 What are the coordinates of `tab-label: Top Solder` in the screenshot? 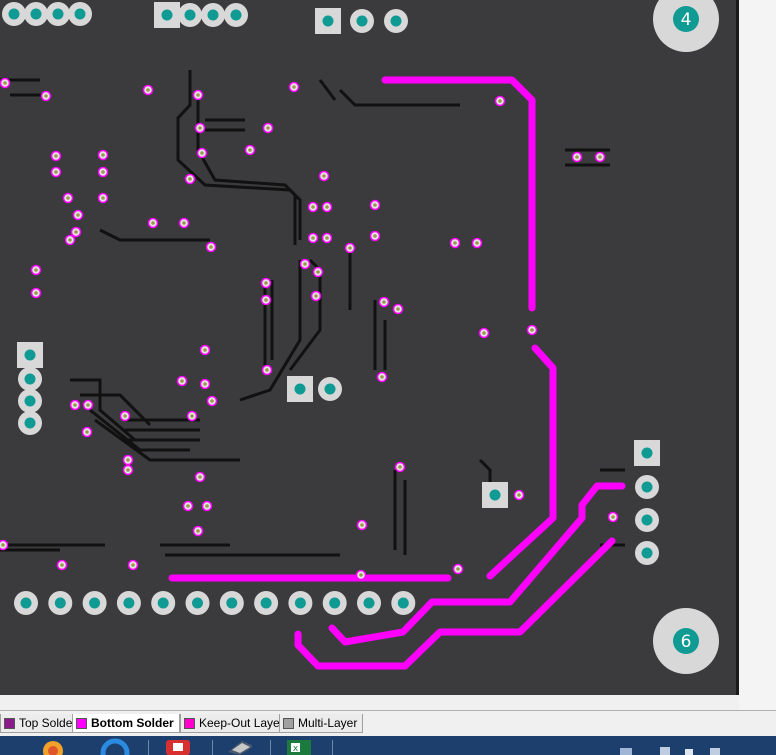 It's located at (48, 723).